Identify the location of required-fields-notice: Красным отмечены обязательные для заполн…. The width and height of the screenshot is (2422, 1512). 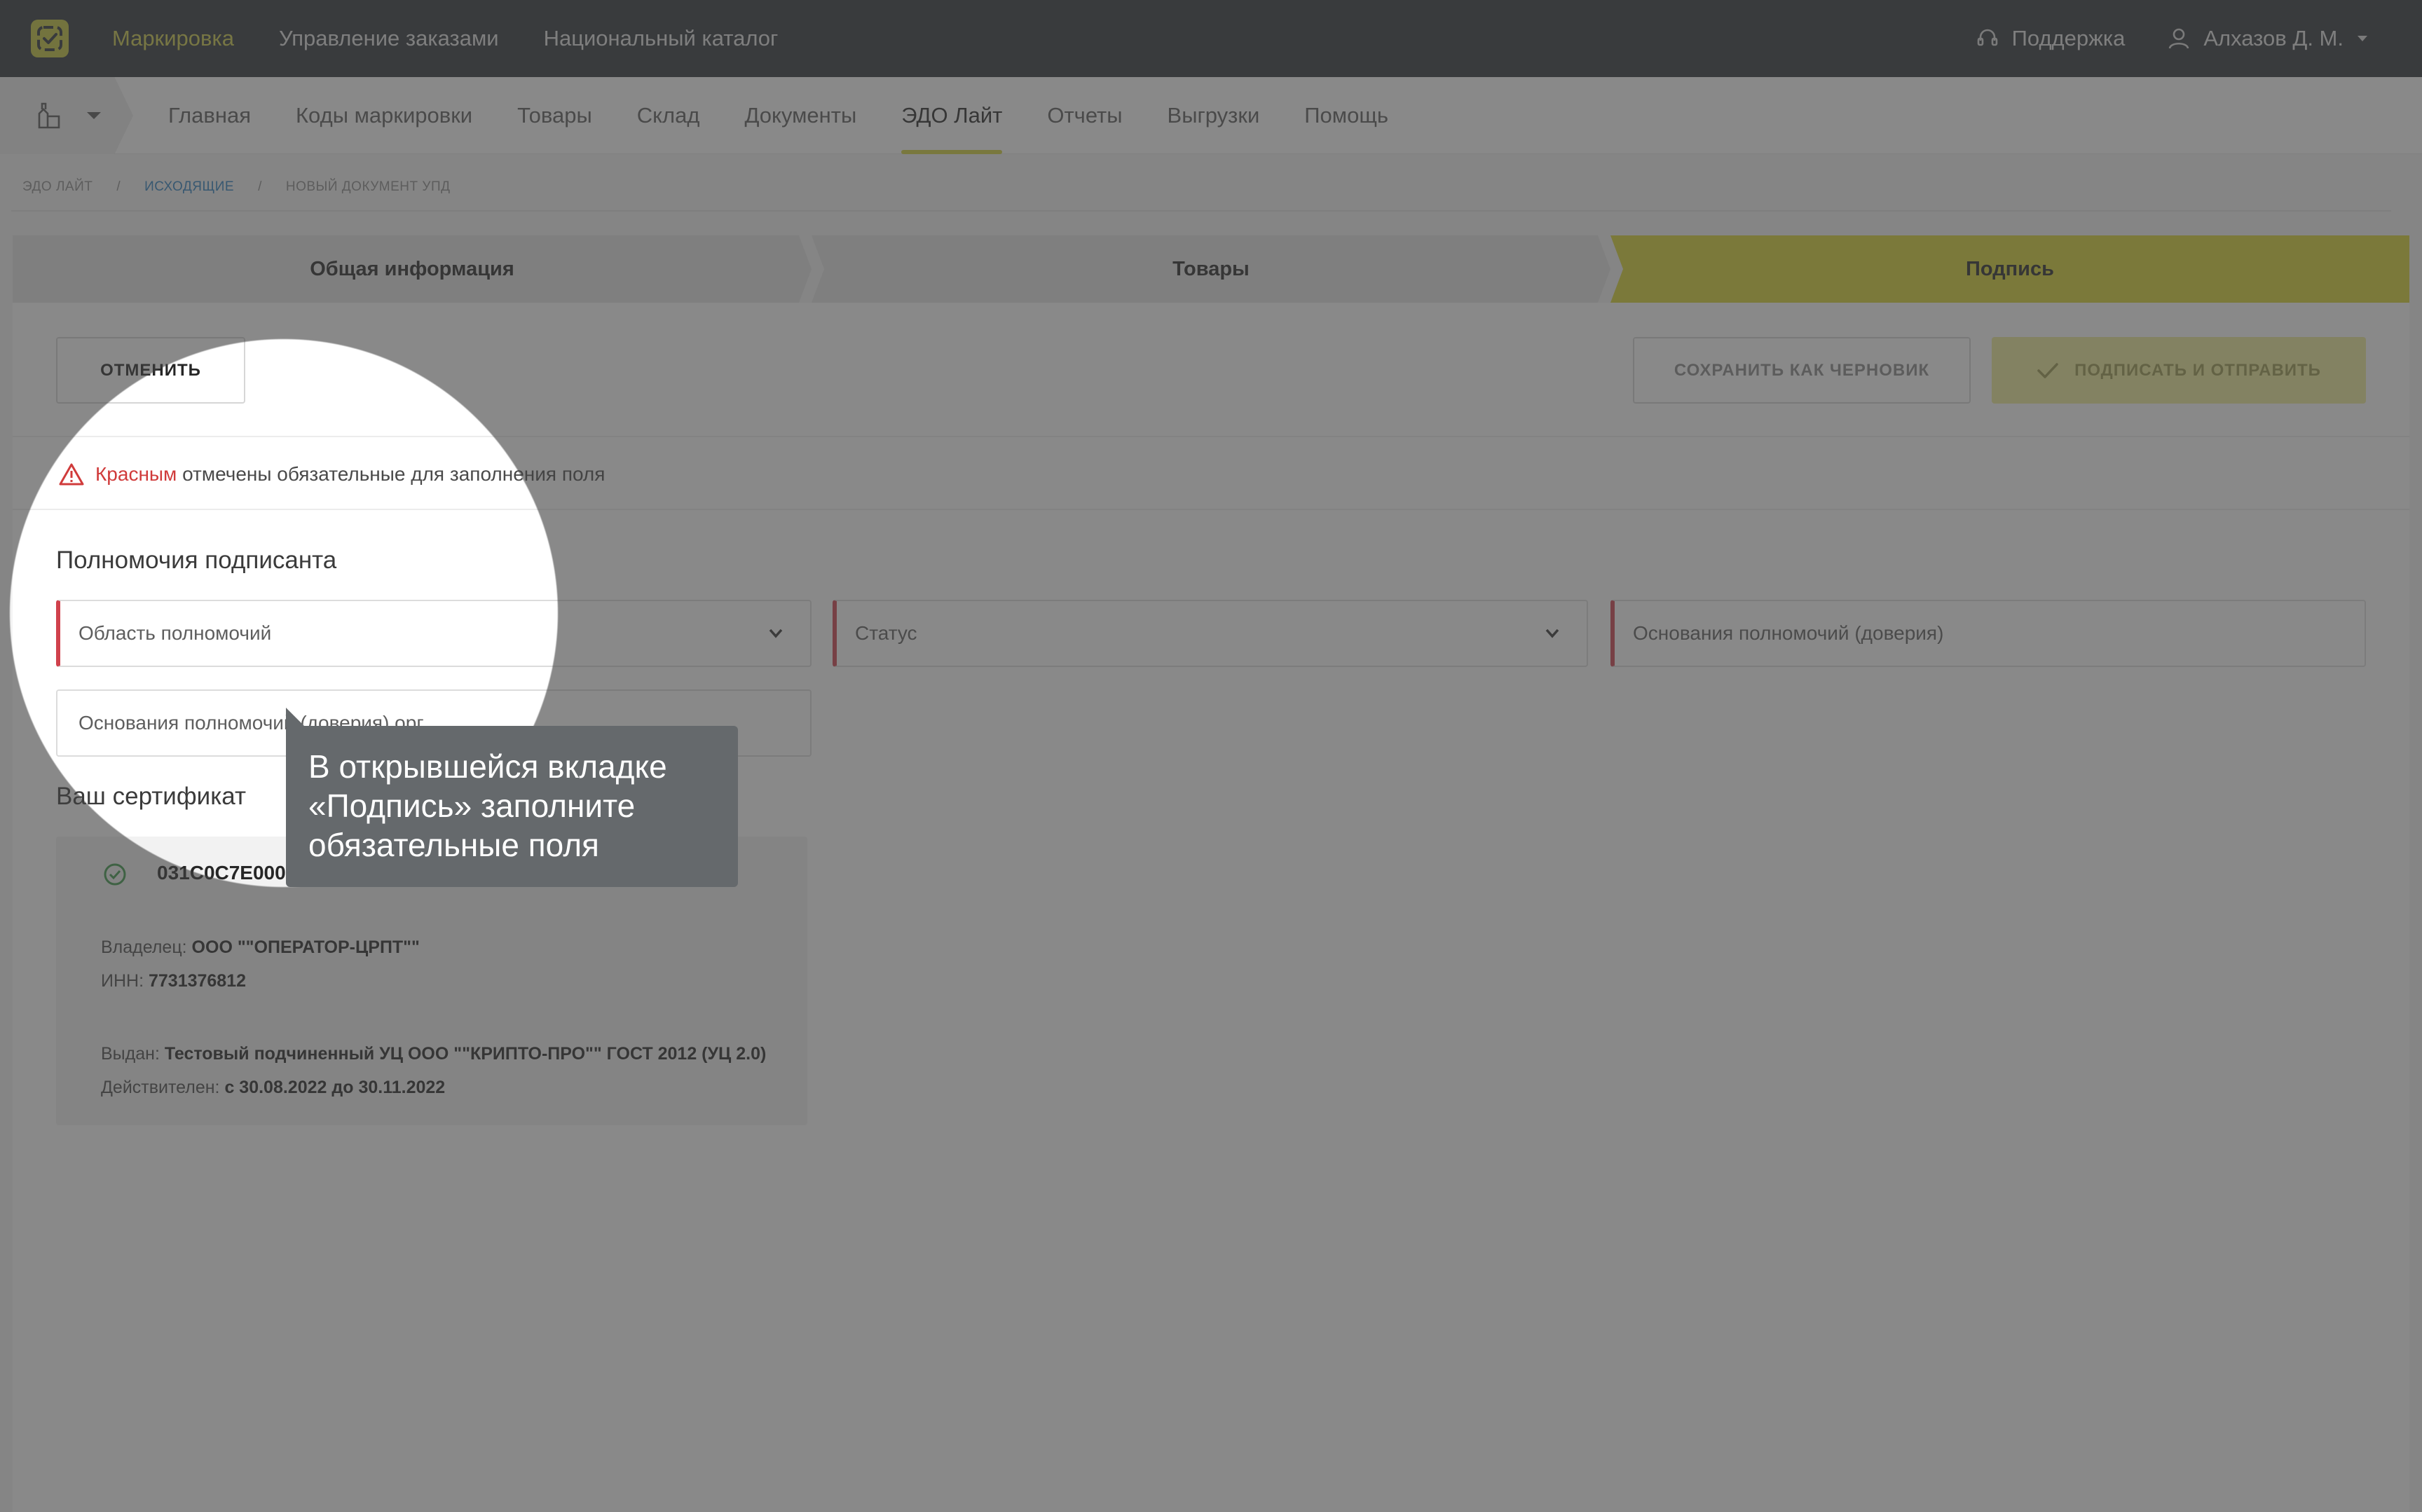
(332, 474).